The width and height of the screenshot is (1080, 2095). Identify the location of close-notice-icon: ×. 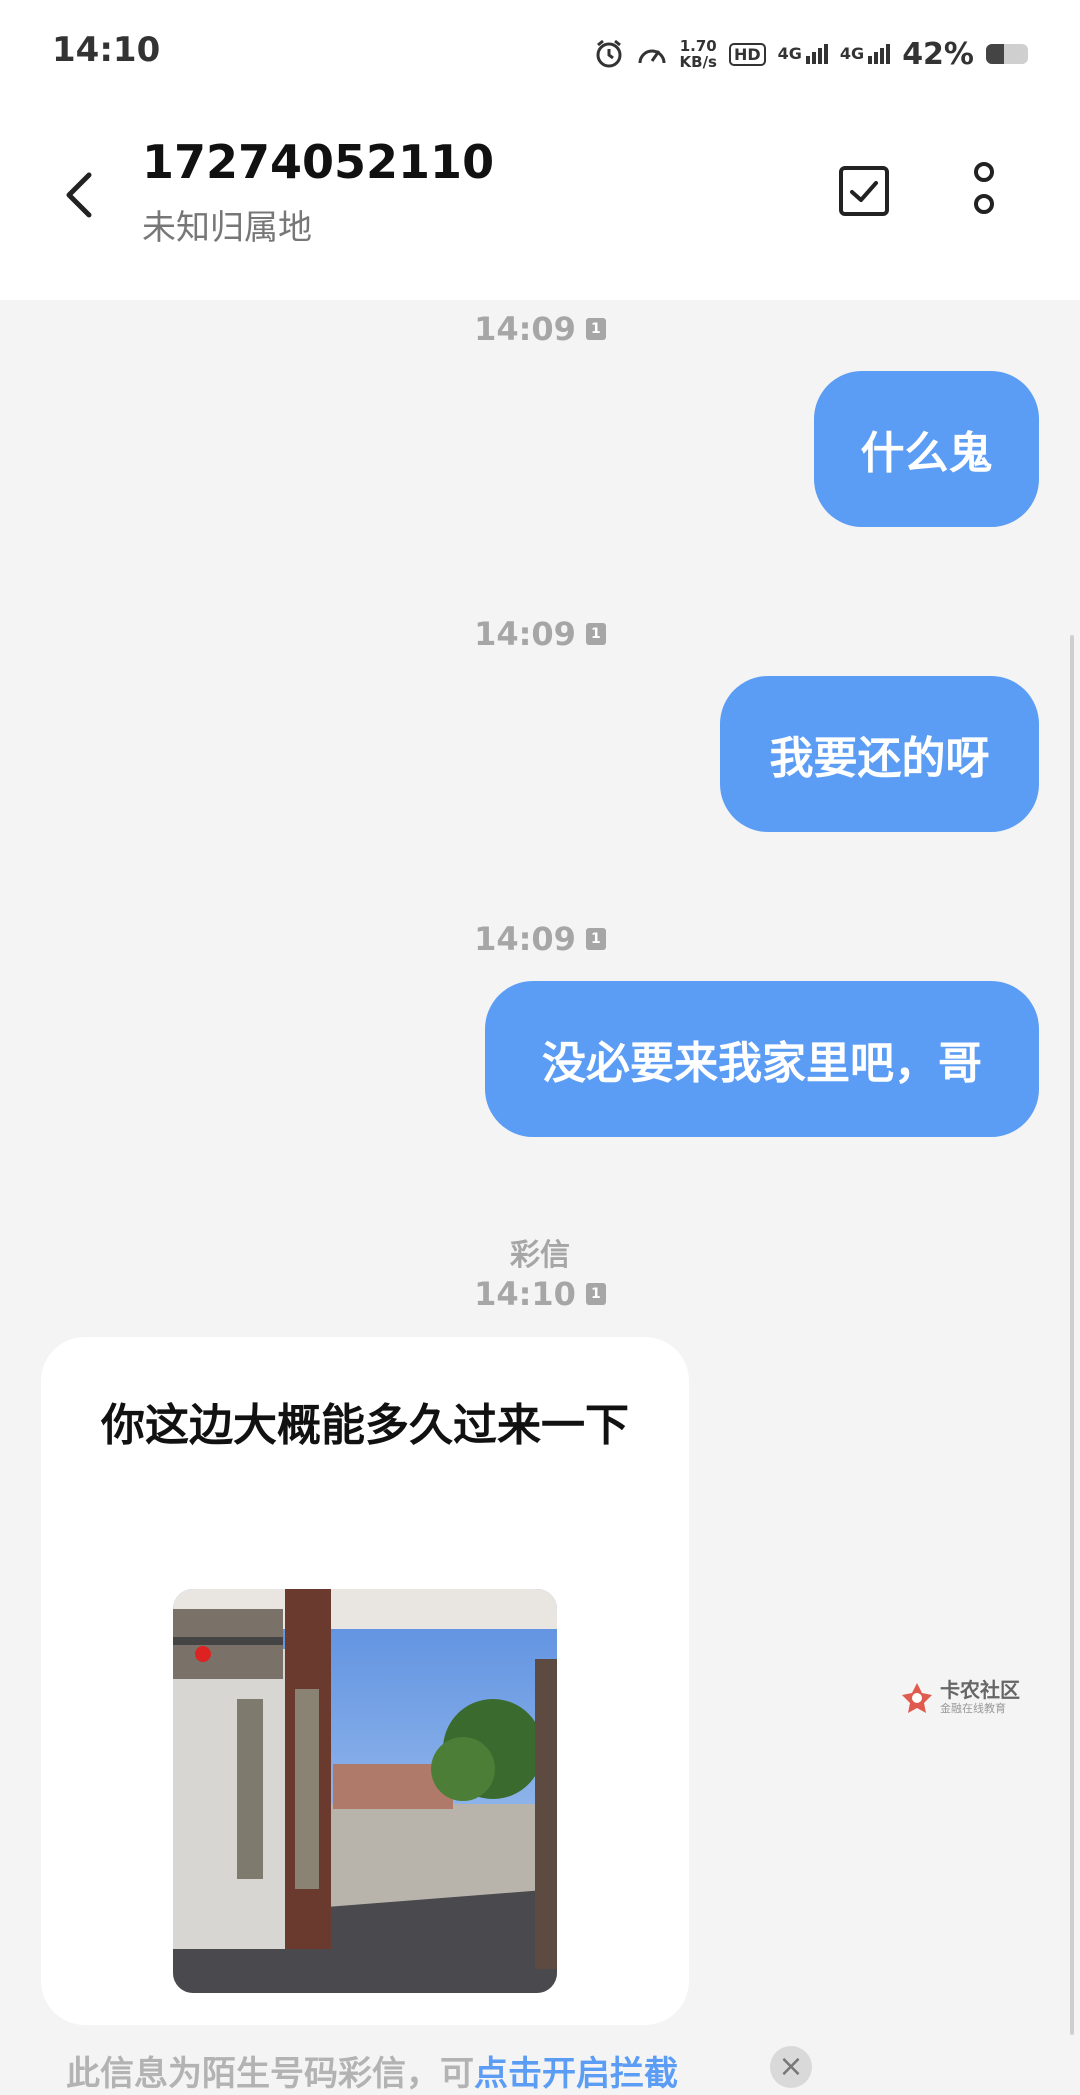
(791, 2067).